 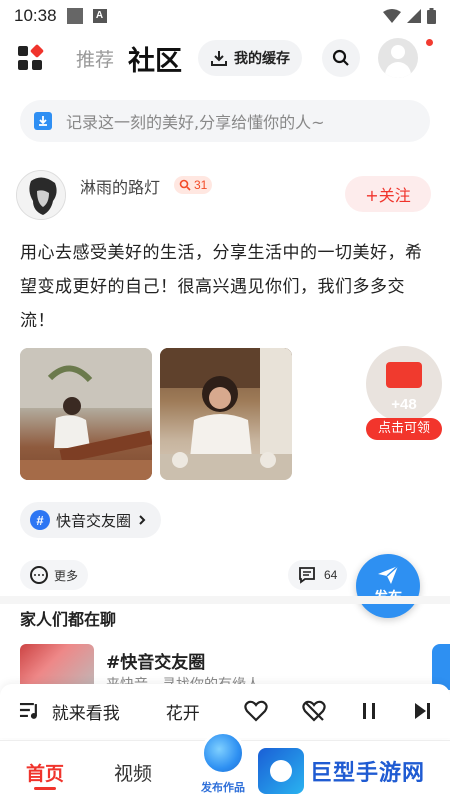 What do you see at coordinates (74, 16) in the screenshot?
I see `notification-square-icon` at bounding box center [74, 16].